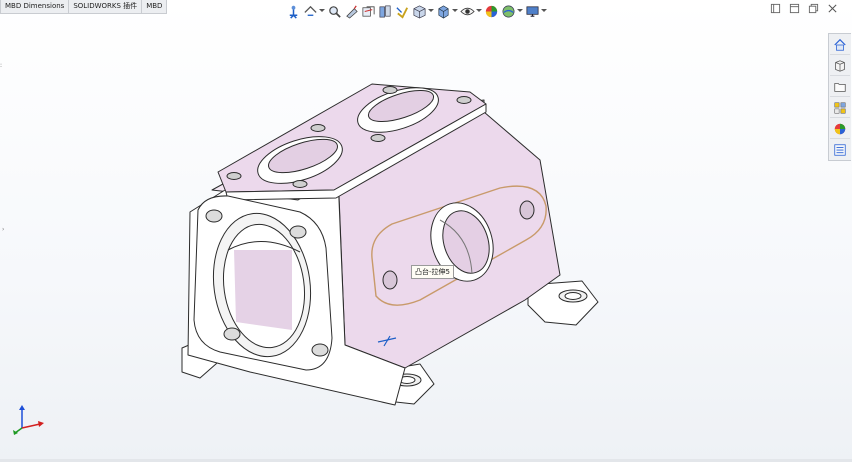 This screenshot has height=462, width=852. Describe the element at coordinates (794, 8) in the screenshot. I see `restore-icon` at that location.